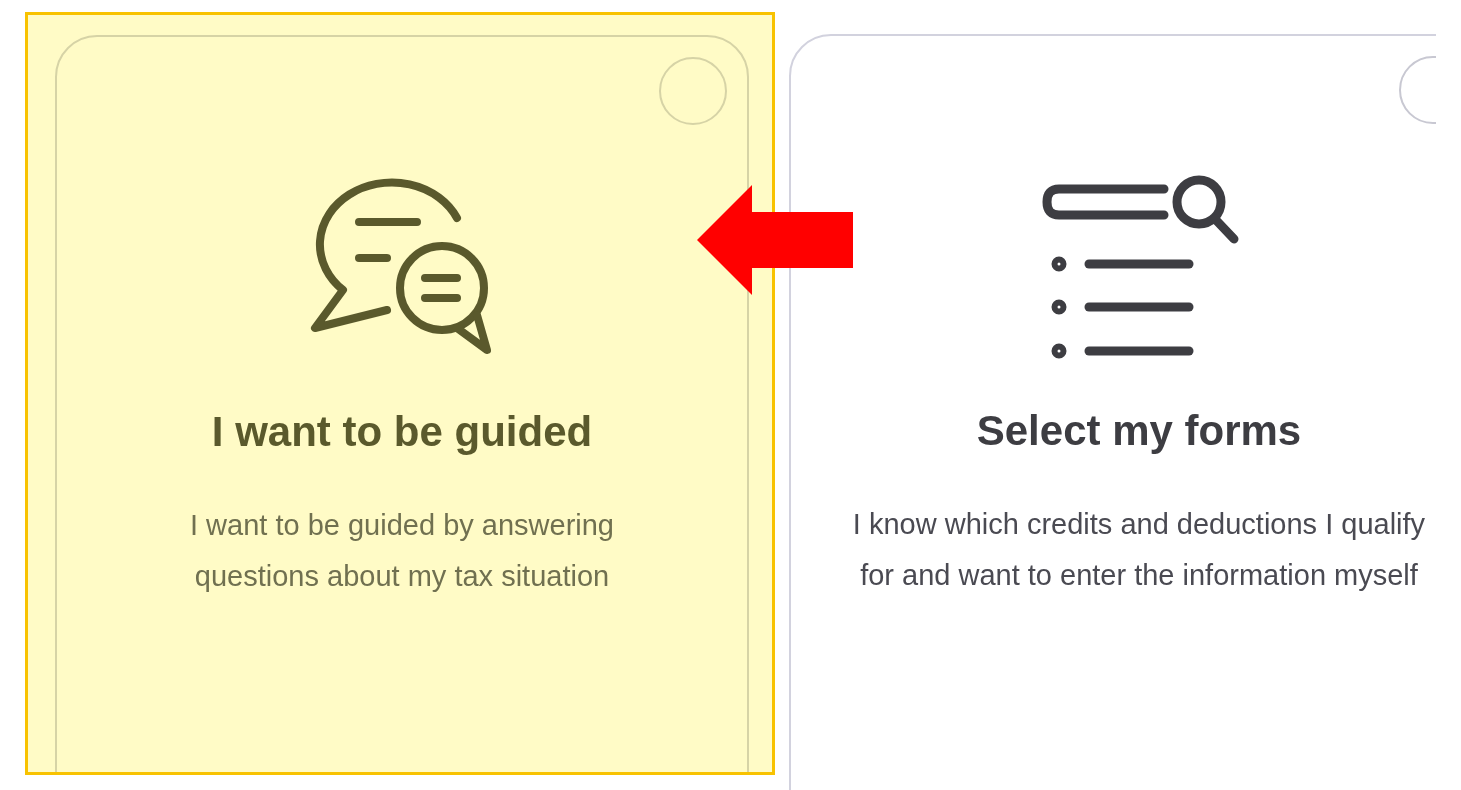  Describe the element at coordinates (1139, 431) in the screenshot. I see `option-title: Select my forms` at that location.